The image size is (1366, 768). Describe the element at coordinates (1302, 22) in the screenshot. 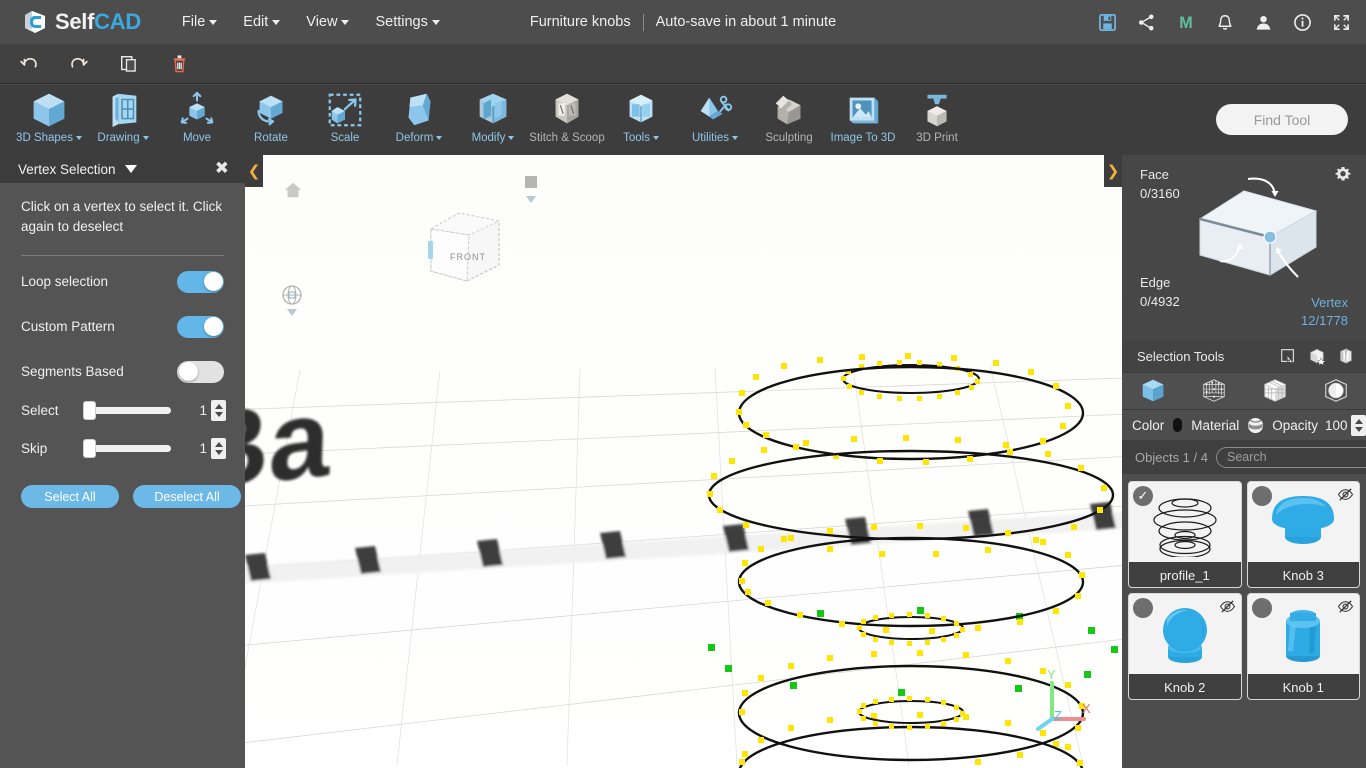

I see `info-icon` at that location.